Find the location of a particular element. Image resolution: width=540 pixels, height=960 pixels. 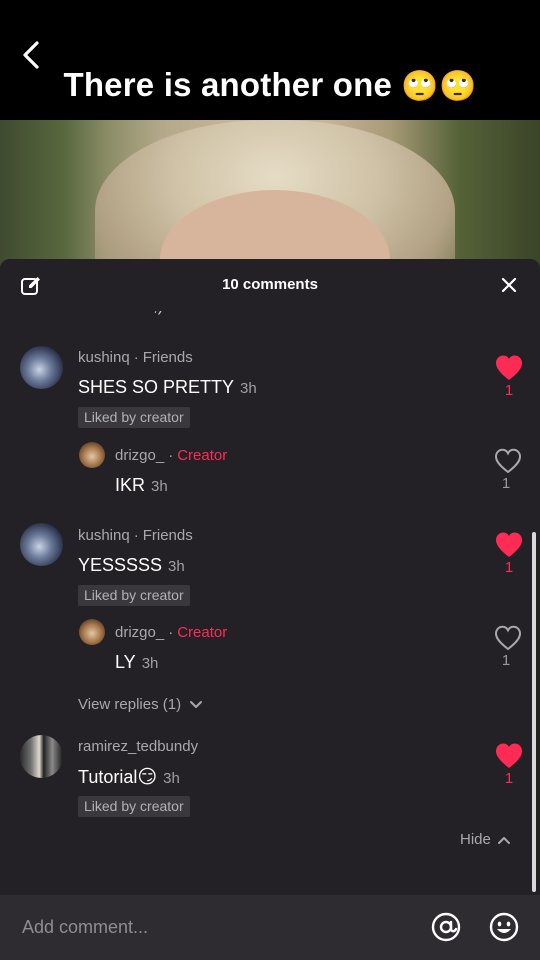

at-icon is located at coordinates (446, 927).